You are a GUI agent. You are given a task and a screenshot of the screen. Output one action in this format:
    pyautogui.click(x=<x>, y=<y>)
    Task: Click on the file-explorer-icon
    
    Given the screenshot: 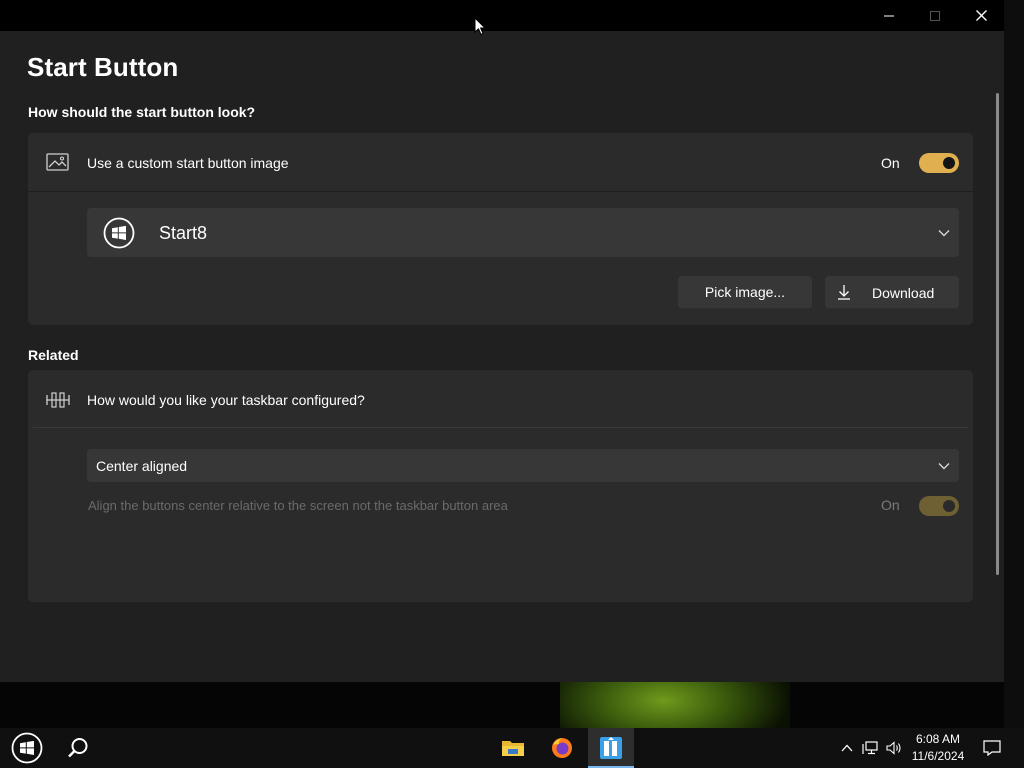 What is the action you would take?
    pyautogui.click(x=513, y=748)
    